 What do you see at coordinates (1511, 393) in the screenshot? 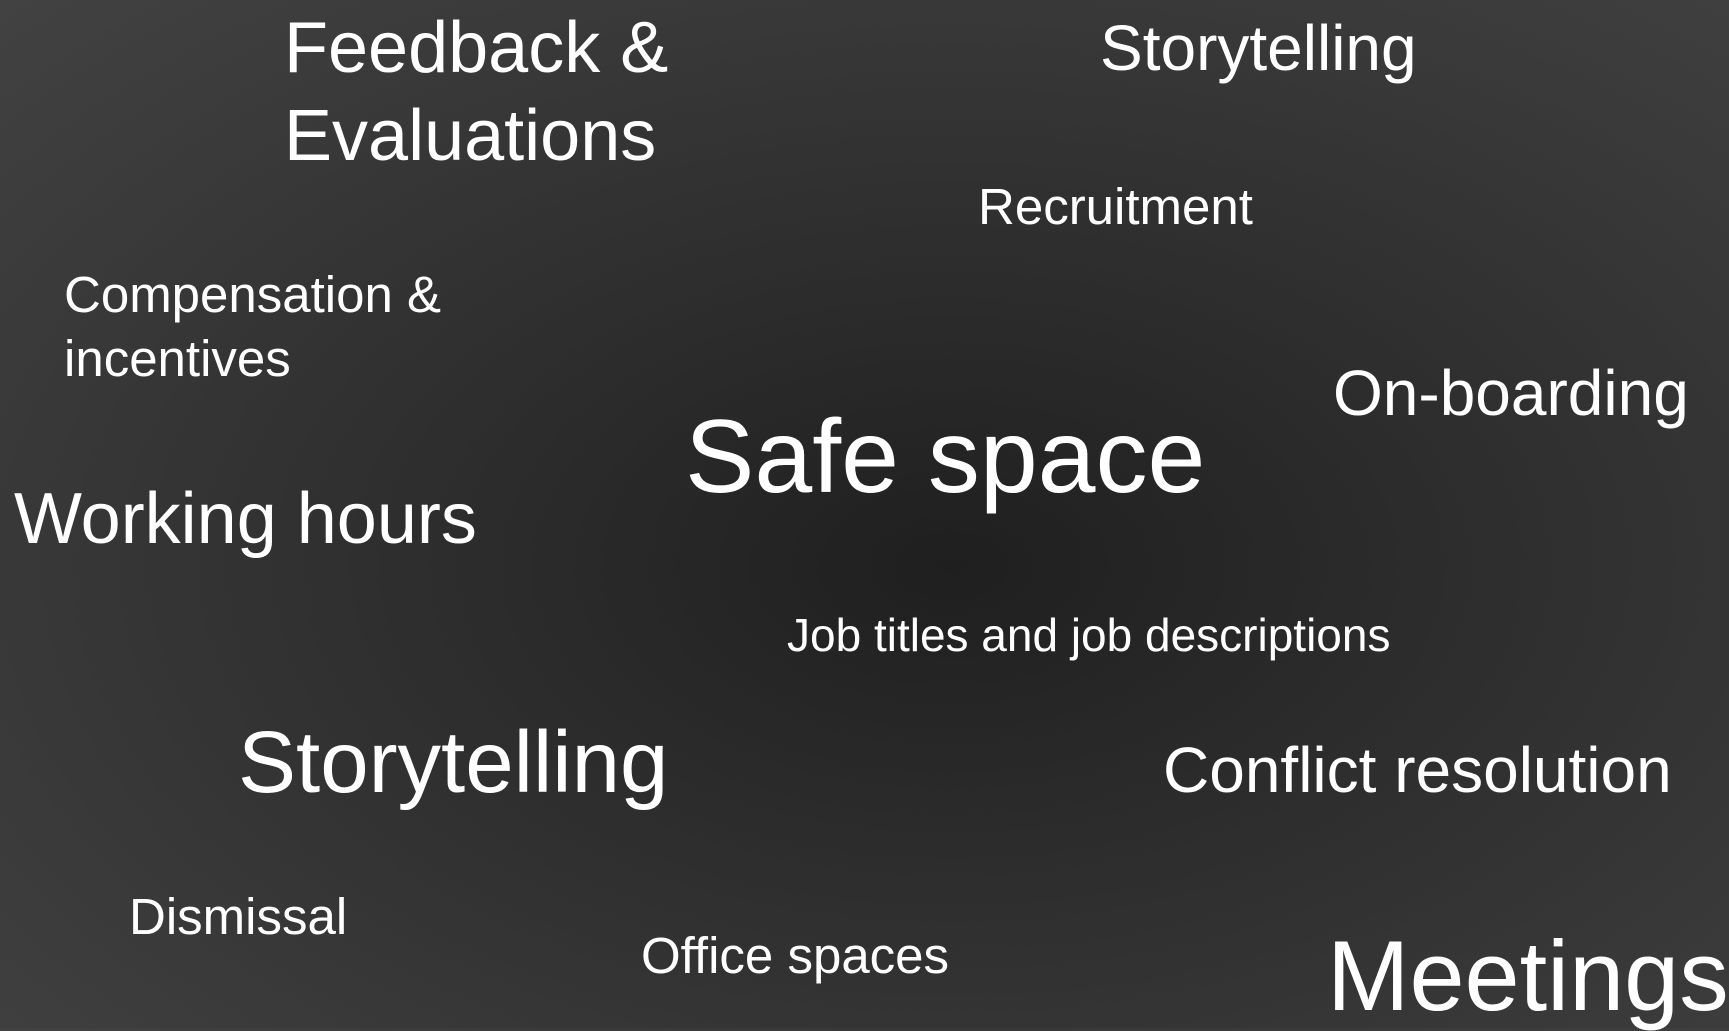
I see `word-onboarding: On-boarding` at bounding box center [1511, 393].